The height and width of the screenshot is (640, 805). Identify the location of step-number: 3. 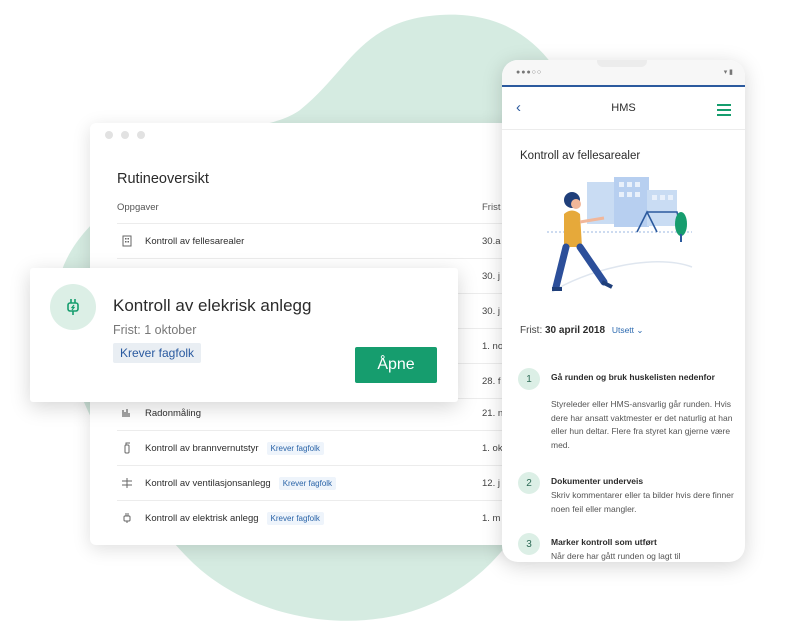
(529, 544).